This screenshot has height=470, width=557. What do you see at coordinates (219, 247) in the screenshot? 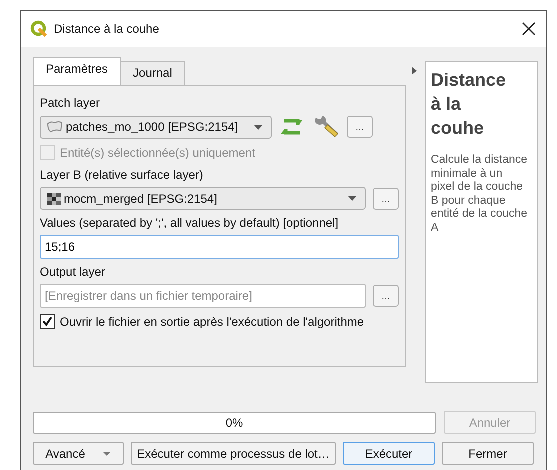
I see `values-input-field: 15;16` at bounding box center [219, 247].